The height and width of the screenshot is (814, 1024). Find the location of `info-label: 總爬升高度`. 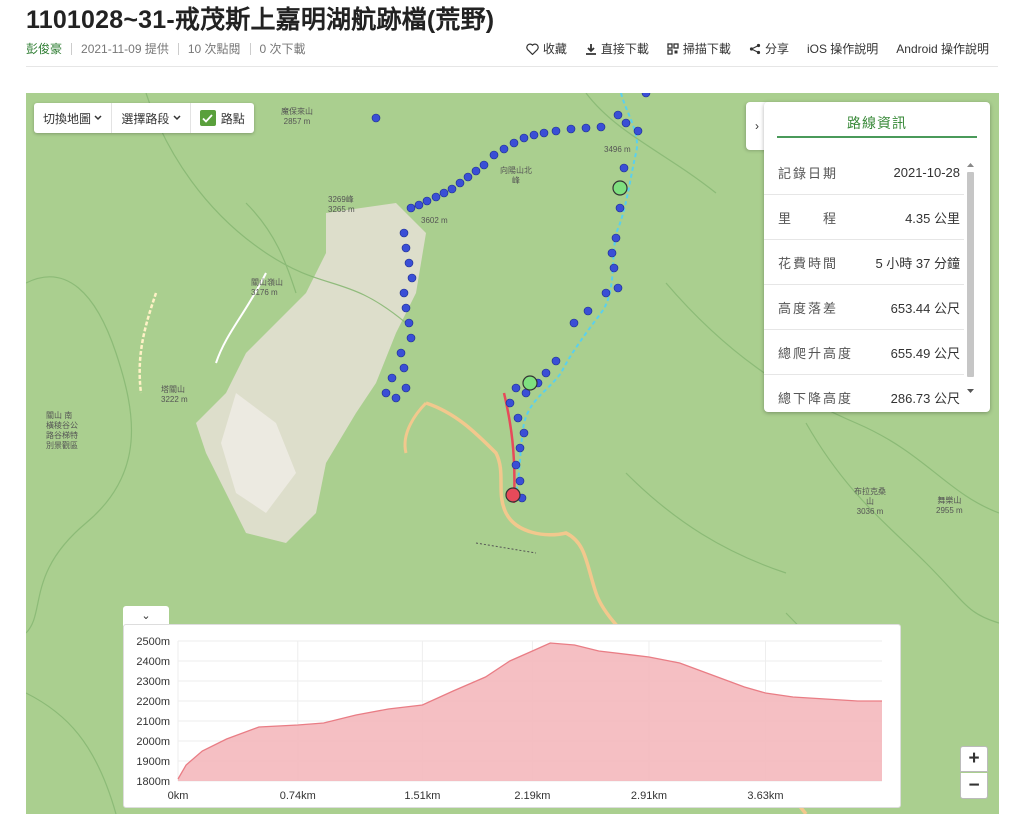

info-label: 總爬升高度 is located at coordinates (816, 353).